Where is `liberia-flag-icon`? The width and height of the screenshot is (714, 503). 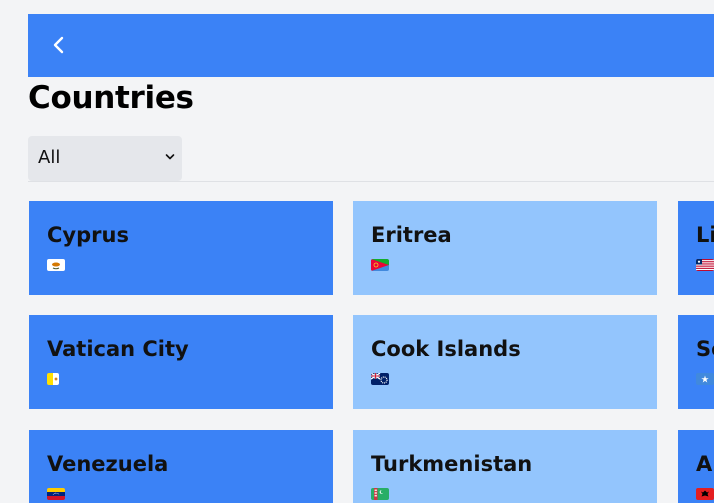
liberia-flag-icon is located at coordinates (705, 265).